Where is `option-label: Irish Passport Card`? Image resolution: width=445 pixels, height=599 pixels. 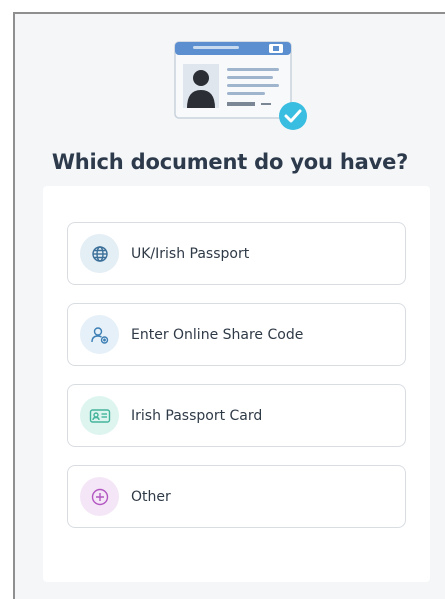
option-label: Irish Passport Card is located at coordinates (197, 415).